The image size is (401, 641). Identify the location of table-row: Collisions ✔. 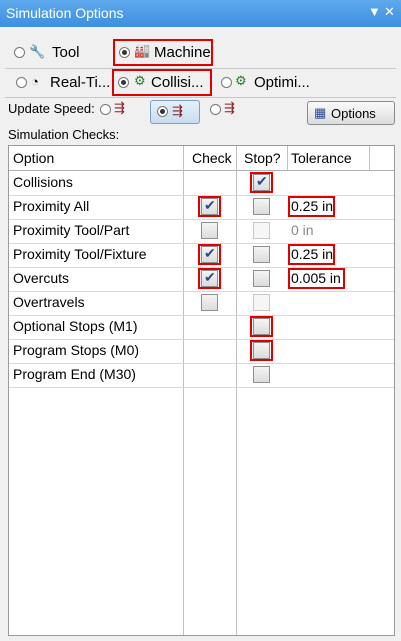
(201, 183).